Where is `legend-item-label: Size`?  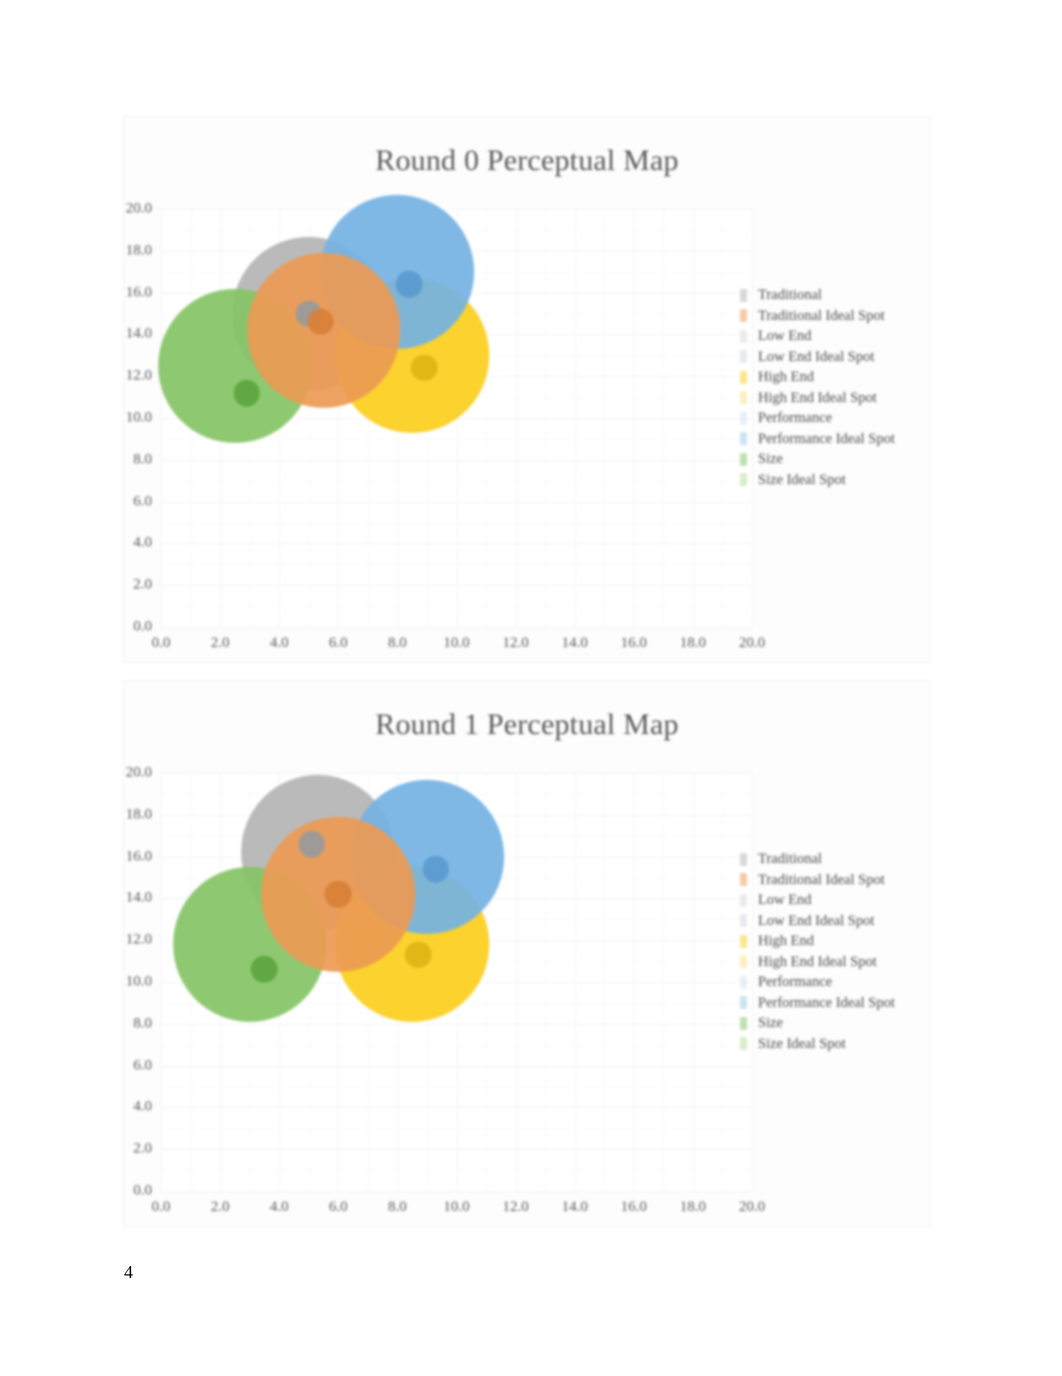 legend-item-label: Size is located at coordinates (770, 1023).